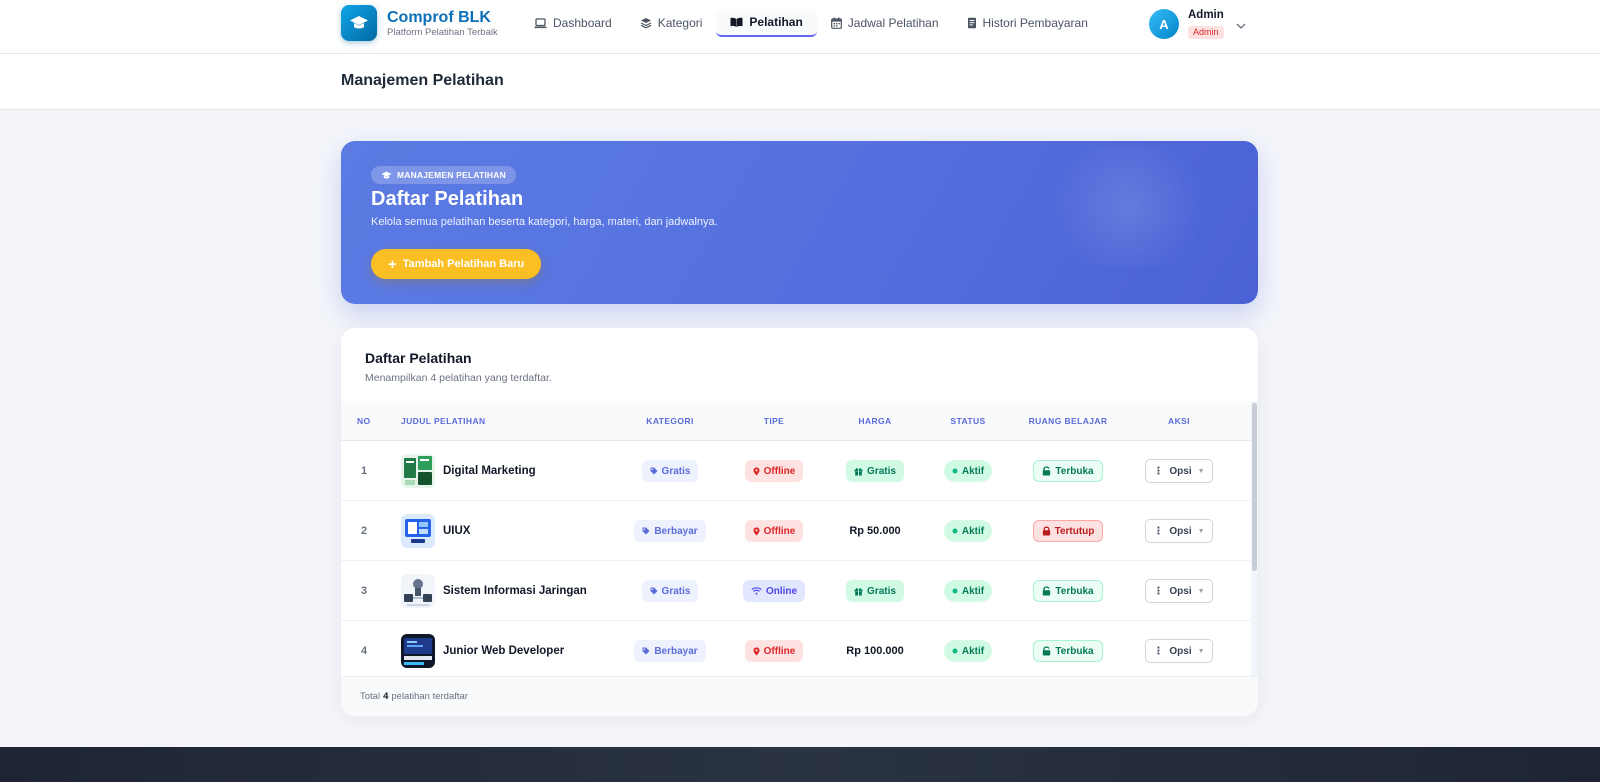 Image resolution: width=1600 pixels, height=782 pixels. What do you see at coordinates (386, 175) in the screenshot?
I see `graduation-cap-icon` at bounding box center [386, 175].